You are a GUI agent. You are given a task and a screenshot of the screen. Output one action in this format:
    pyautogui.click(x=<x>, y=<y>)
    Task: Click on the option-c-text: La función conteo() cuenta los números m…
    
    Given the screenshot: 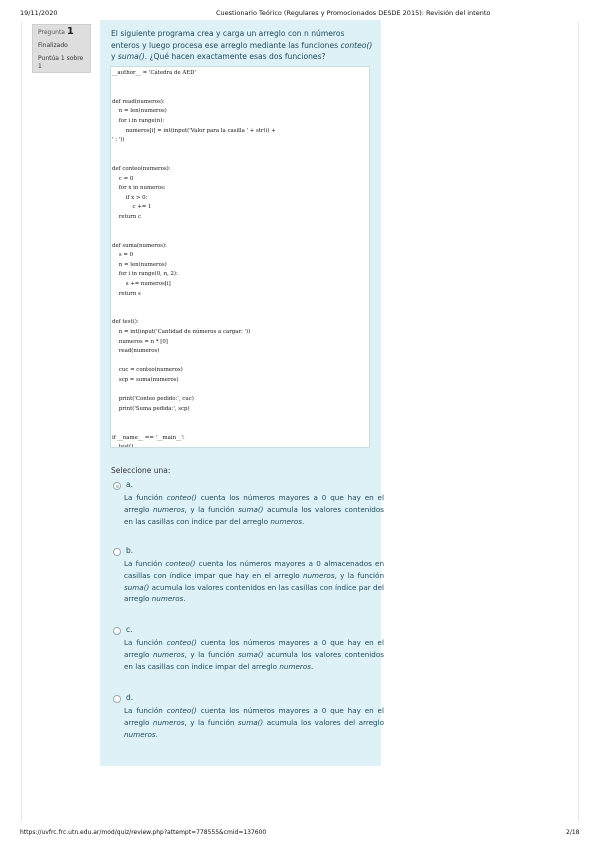 What is the action you would take?
    pyautogui.click(x=254, y=654)
    